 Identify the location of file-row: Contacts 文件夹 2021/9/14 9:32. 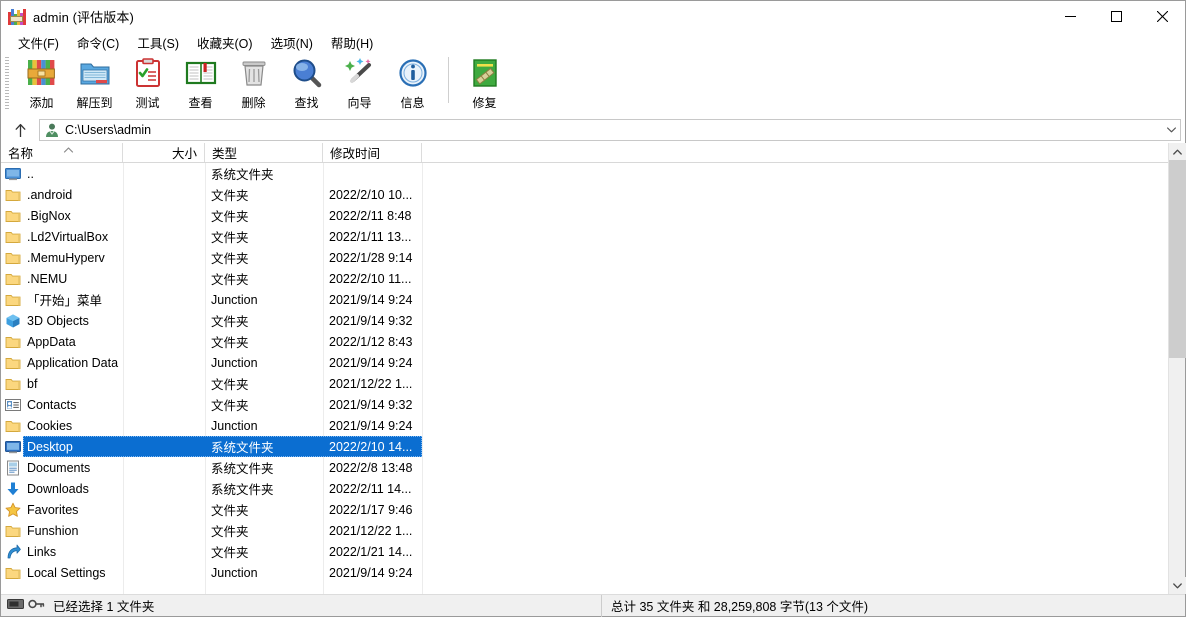
(593, 404).